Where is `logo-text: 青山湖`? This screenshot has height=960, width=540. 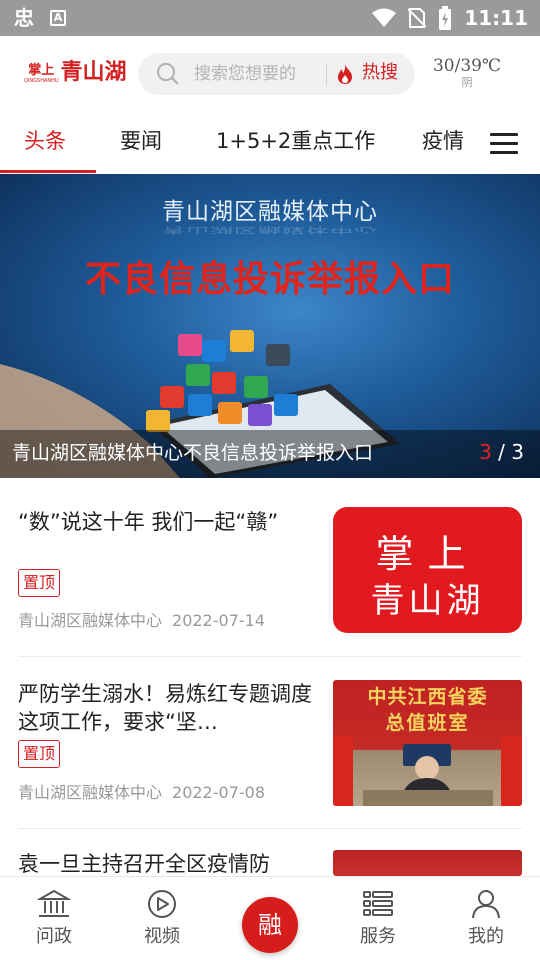
logo-text: 青山湖 is located at coordinates (93, 72).